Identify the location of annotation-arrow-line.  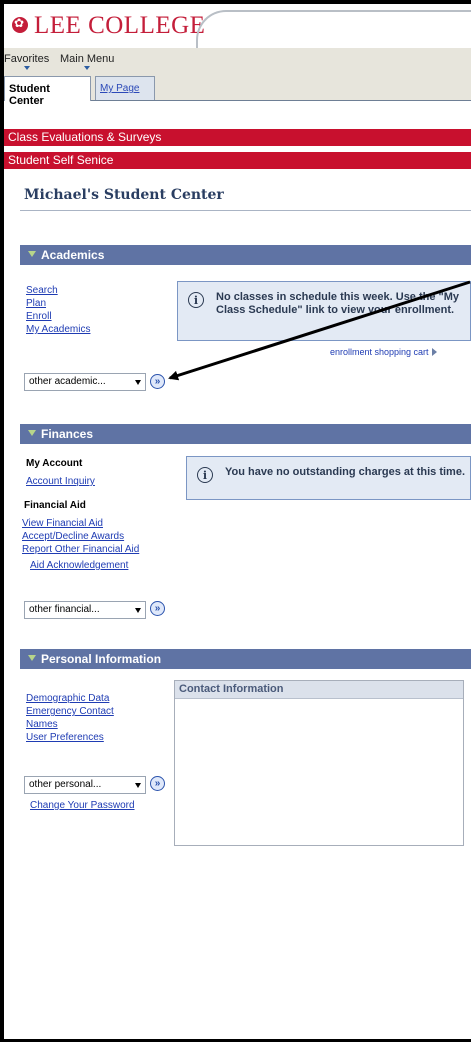
(319, 330).